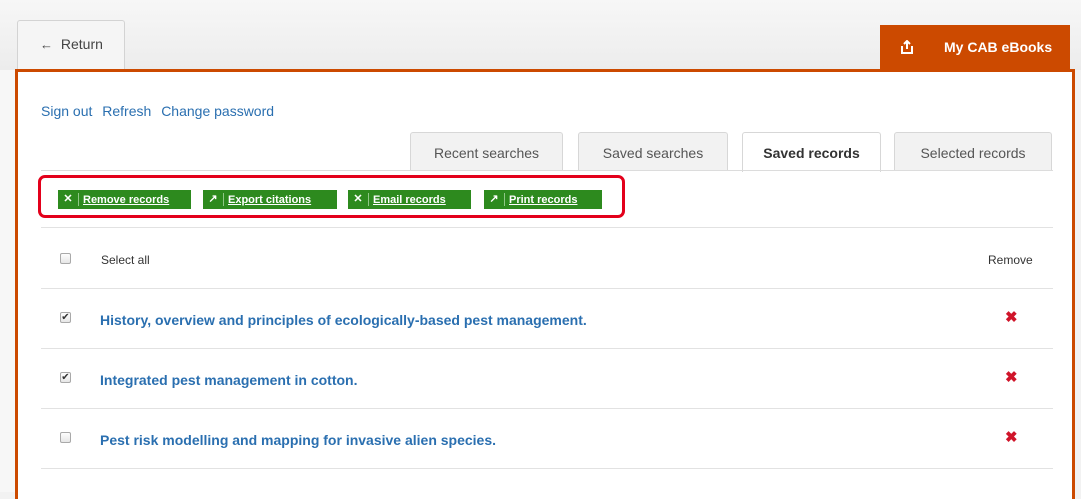 The image size is (1081, 499). I want to click on user-links: Sign out Refresh Change password, so click(160, 111).